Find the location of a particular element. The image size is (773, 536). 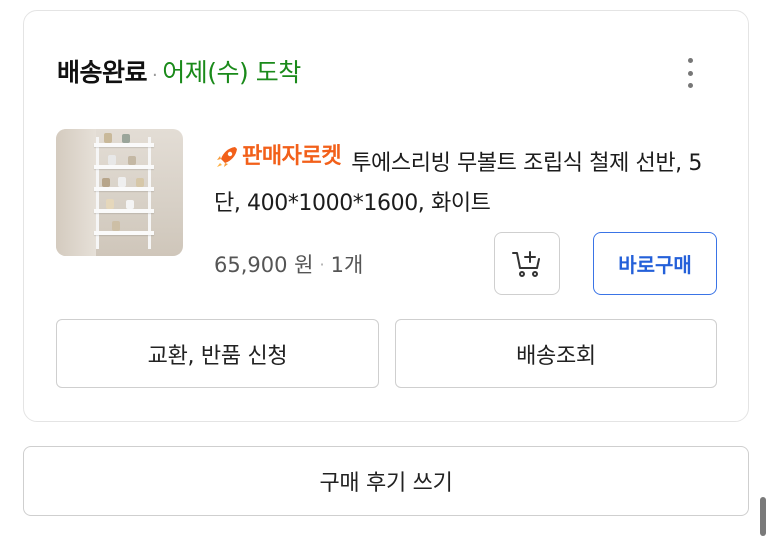

more-vertical-icon is located at coordinates (690, 60).